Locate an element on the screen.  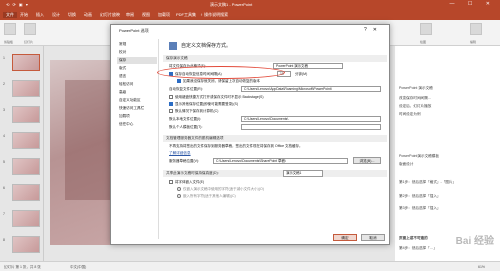
nav-save: 保存 is located at coordinates (137, 60).